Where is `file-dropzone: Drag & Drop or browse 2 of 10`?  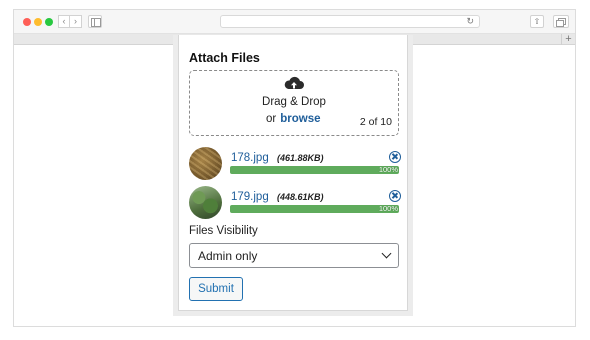 file-dropzone: Drag & Drop or browse 2 of 10 is located at coordinates (294, 103).